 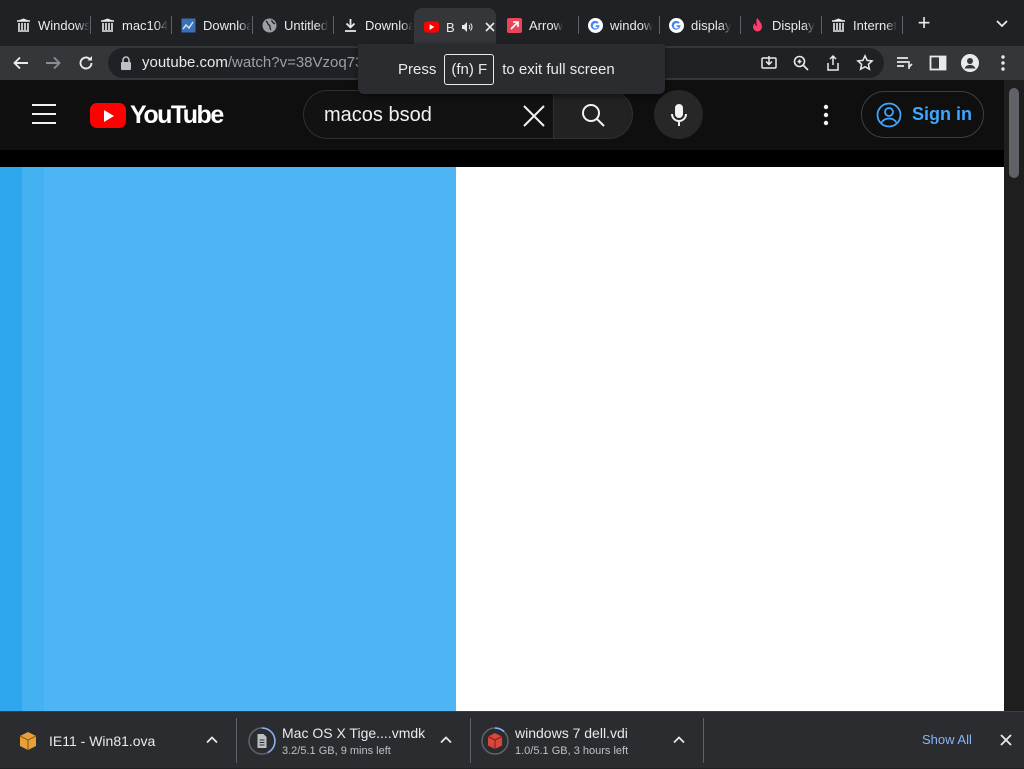 I want to click on settings-kebab-icon, so click(x=826, y=115).